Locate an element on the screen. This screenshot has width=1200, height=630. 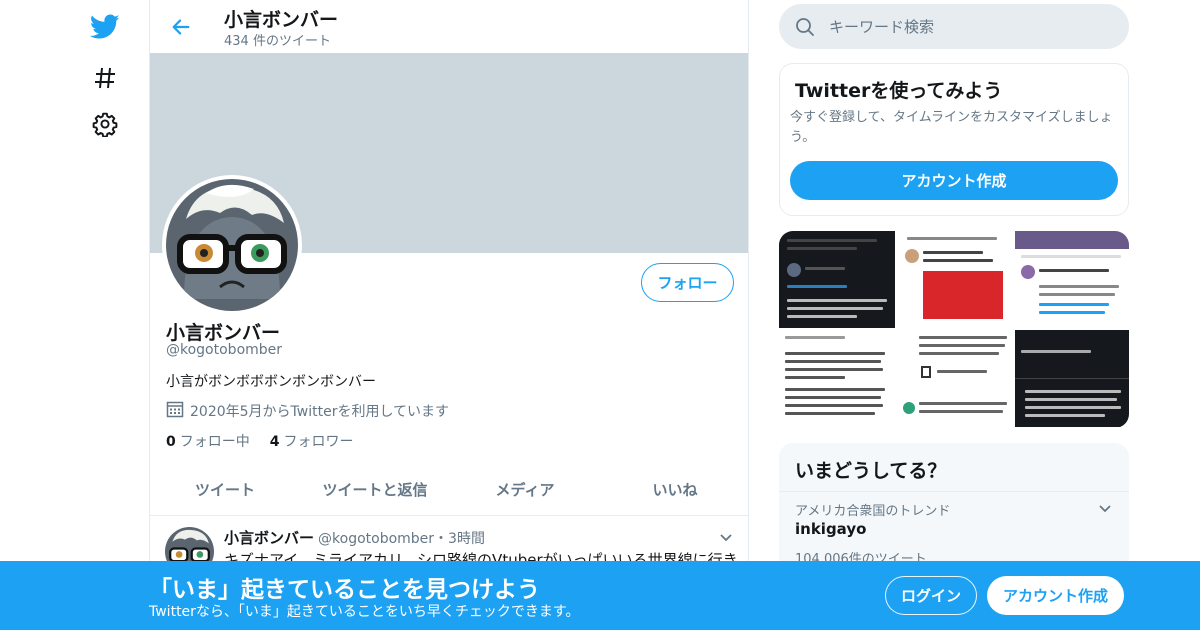
profile-avatar is located at coordinates (232, 245).